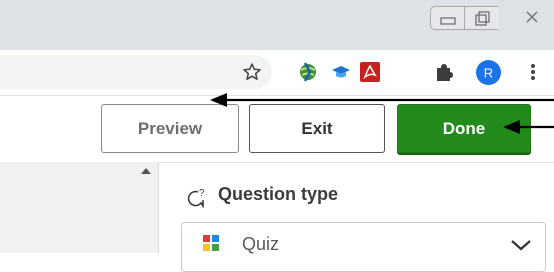 The height and width of the screenshot is (272, 554). I want to click on question-type-dropdown, so click(363, 247).